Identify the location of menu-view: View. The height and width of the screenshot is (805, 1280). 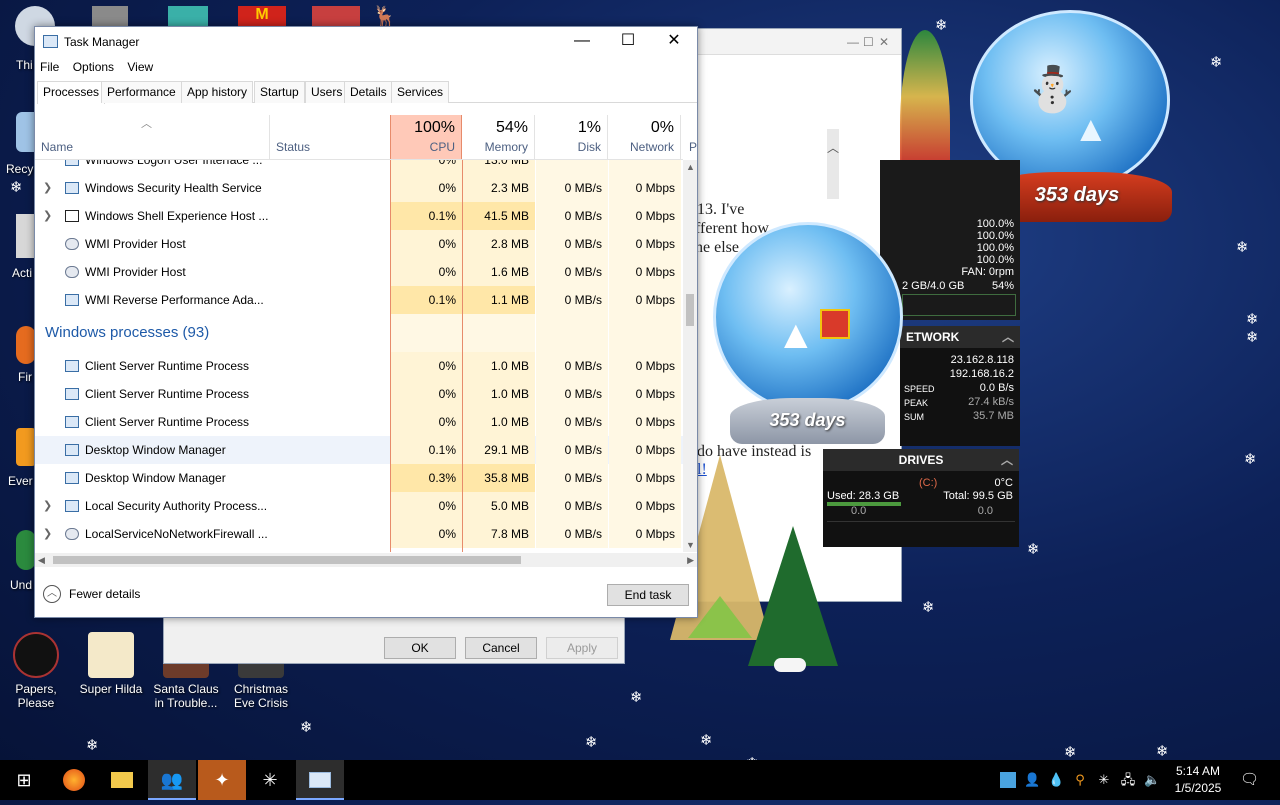
(140, 67).